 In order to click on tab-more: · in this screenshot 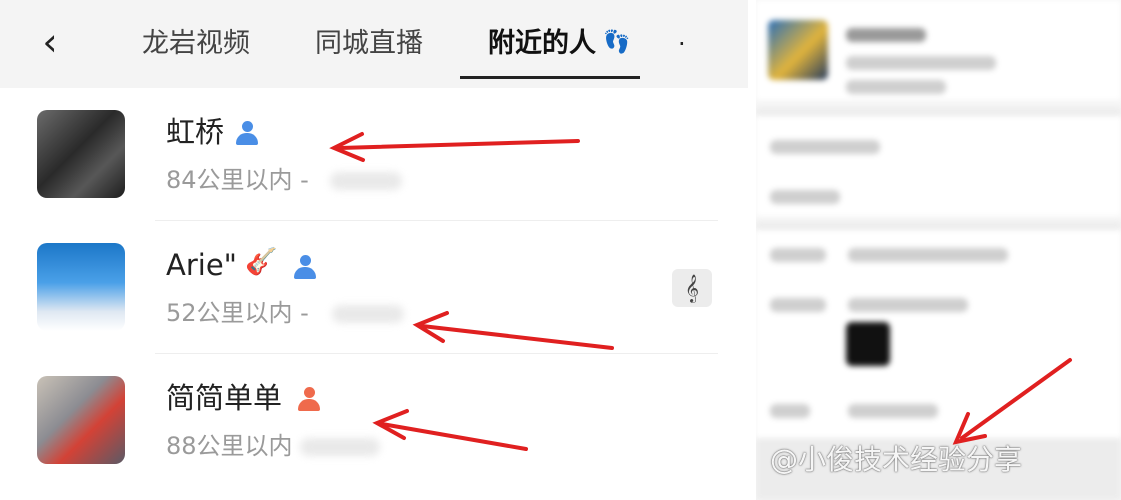, I will do `click(682, 44)`.